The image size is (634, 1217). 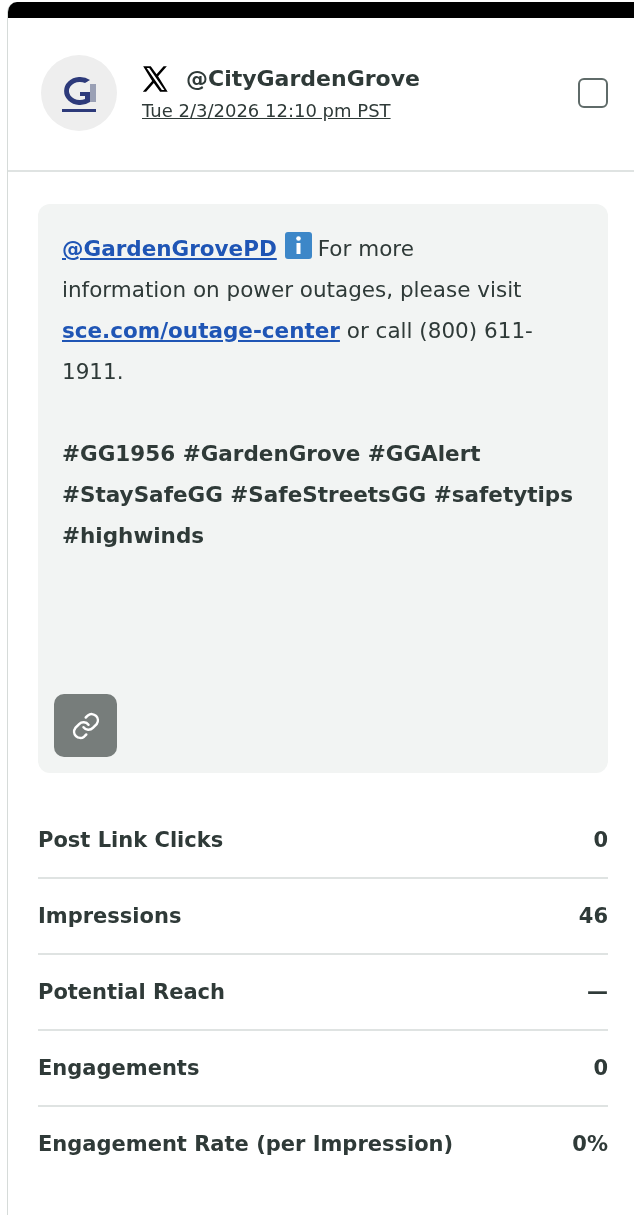 I want to click on post-timestamp-link: Tue 2/3/2026 12:10 pm PST, so click(x=348, y=110).